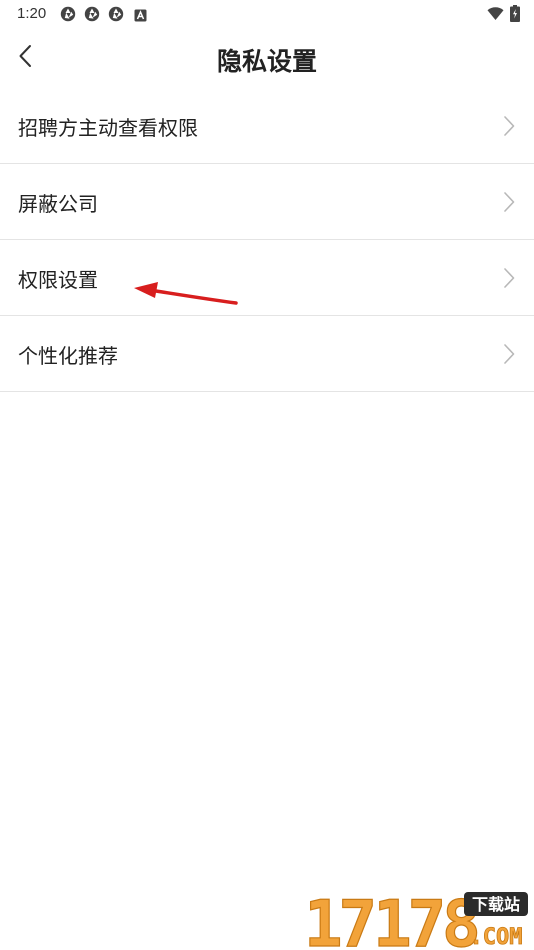 The width and height of the screenshot is (534, 950). Describe the element at coordinates (267, 14) in the screenshot. I see `status-bar: 1:20` at that location.